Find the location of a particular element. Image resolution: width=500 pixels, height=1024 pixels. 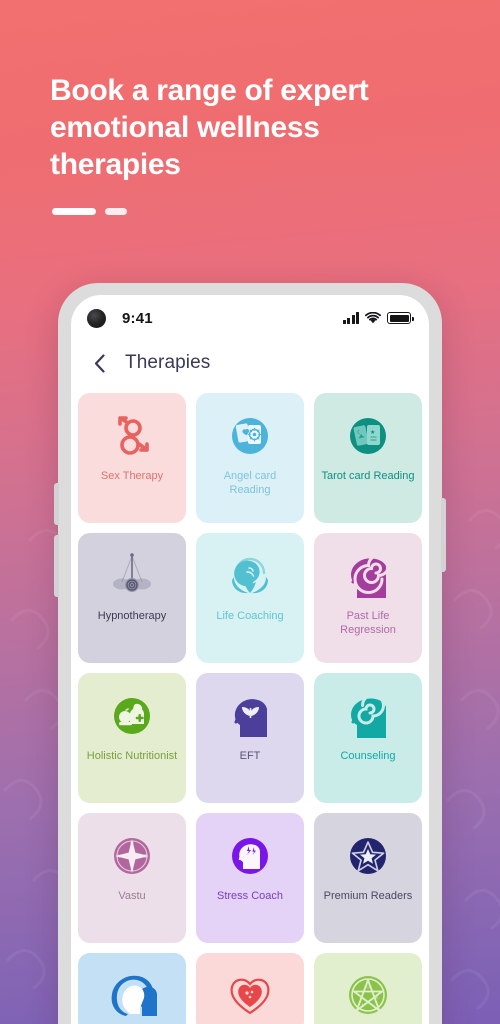

two-heads-icon is located at coordinates (132, 995).